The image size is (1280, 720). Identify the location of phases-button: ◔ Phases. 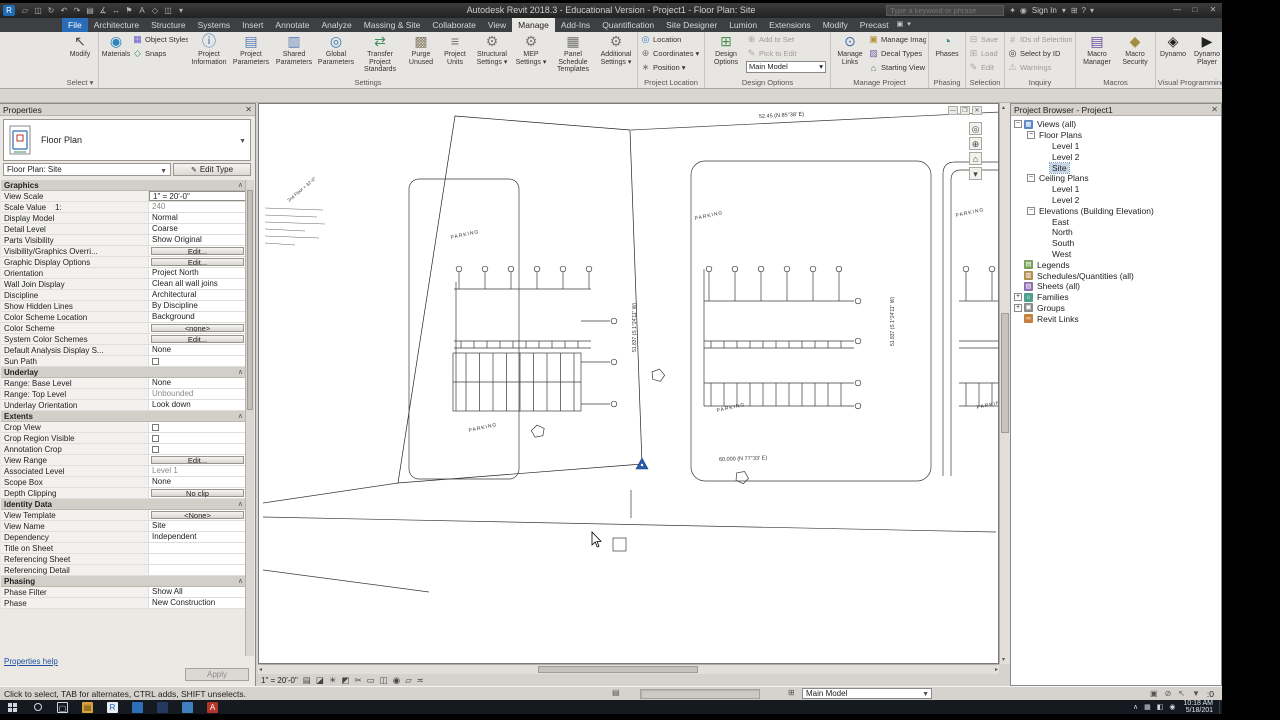
(947, 56).